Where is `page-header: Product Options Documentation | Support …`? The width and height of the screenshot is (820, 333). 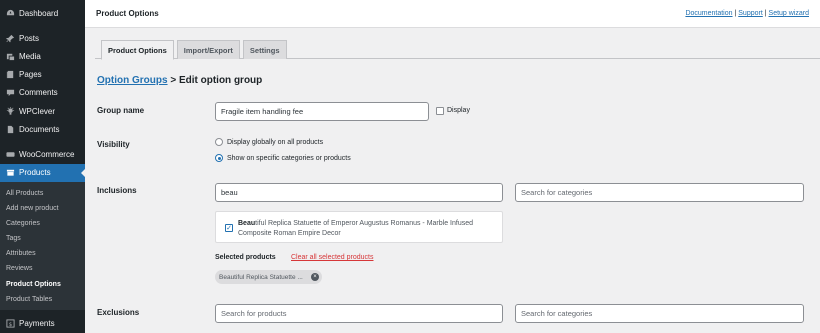
page-header: Product Options Documentation | Support … is located at coordinates (452, 14).